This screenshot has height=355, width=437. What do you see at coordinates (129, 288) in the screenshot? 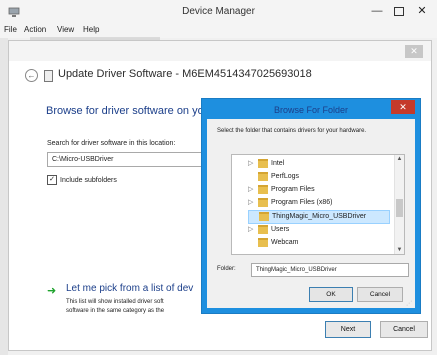
I see `pick-from-list-link: Let me pick from a list of dev` at bounding box center [129, 288].